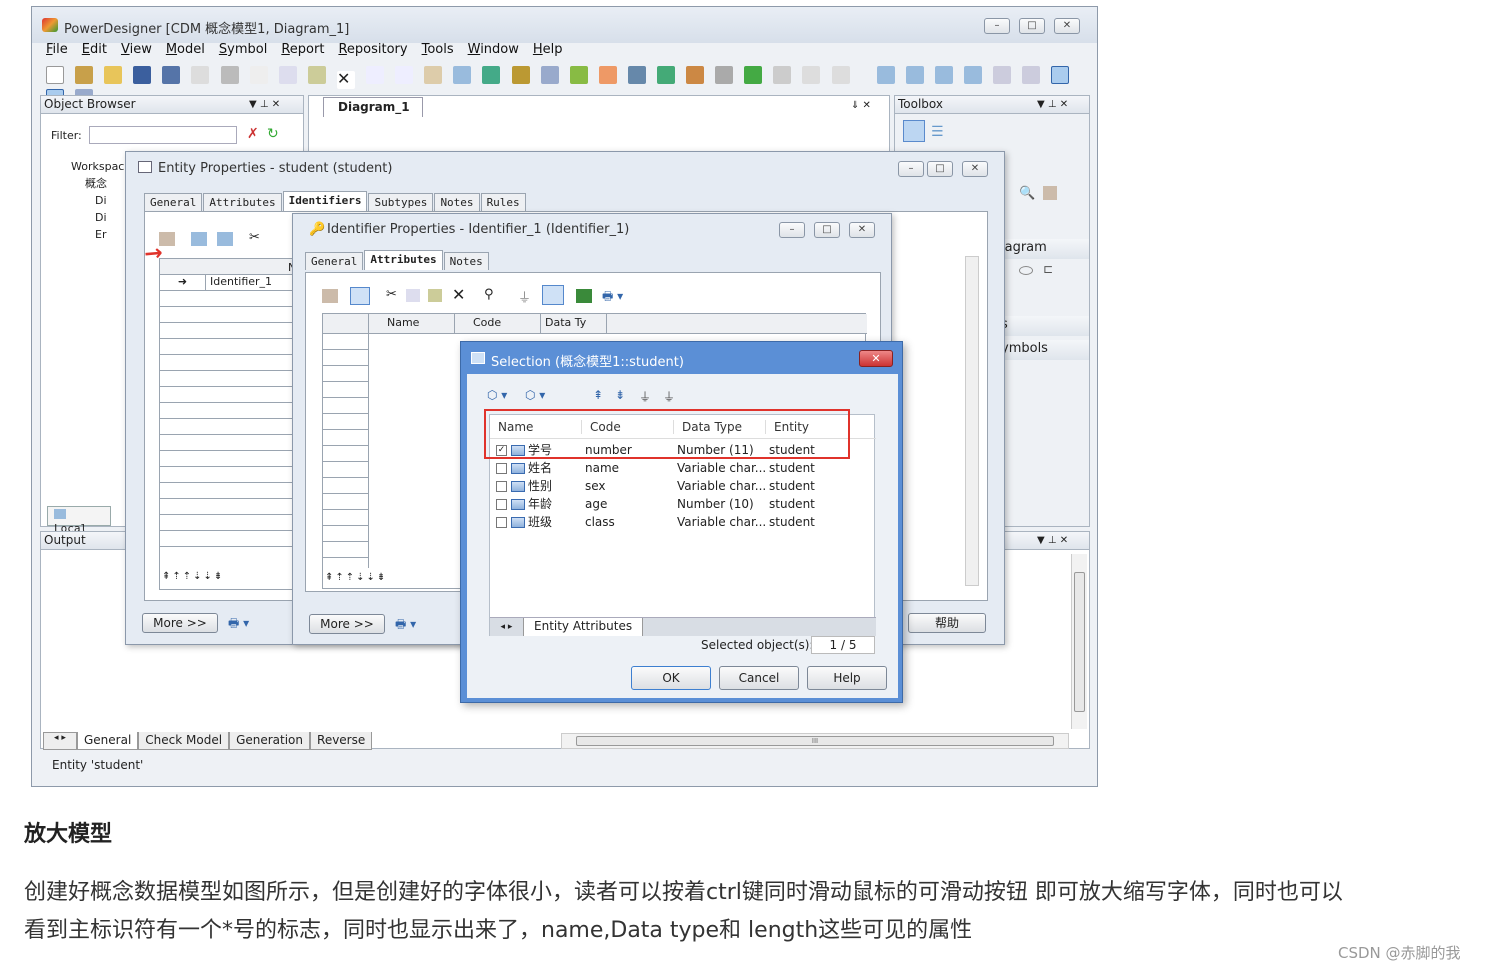  What do you see at coordinates (943, 75) in the screenshot?
I see `zoom-fit-icon` at bounding box center [943, 75].